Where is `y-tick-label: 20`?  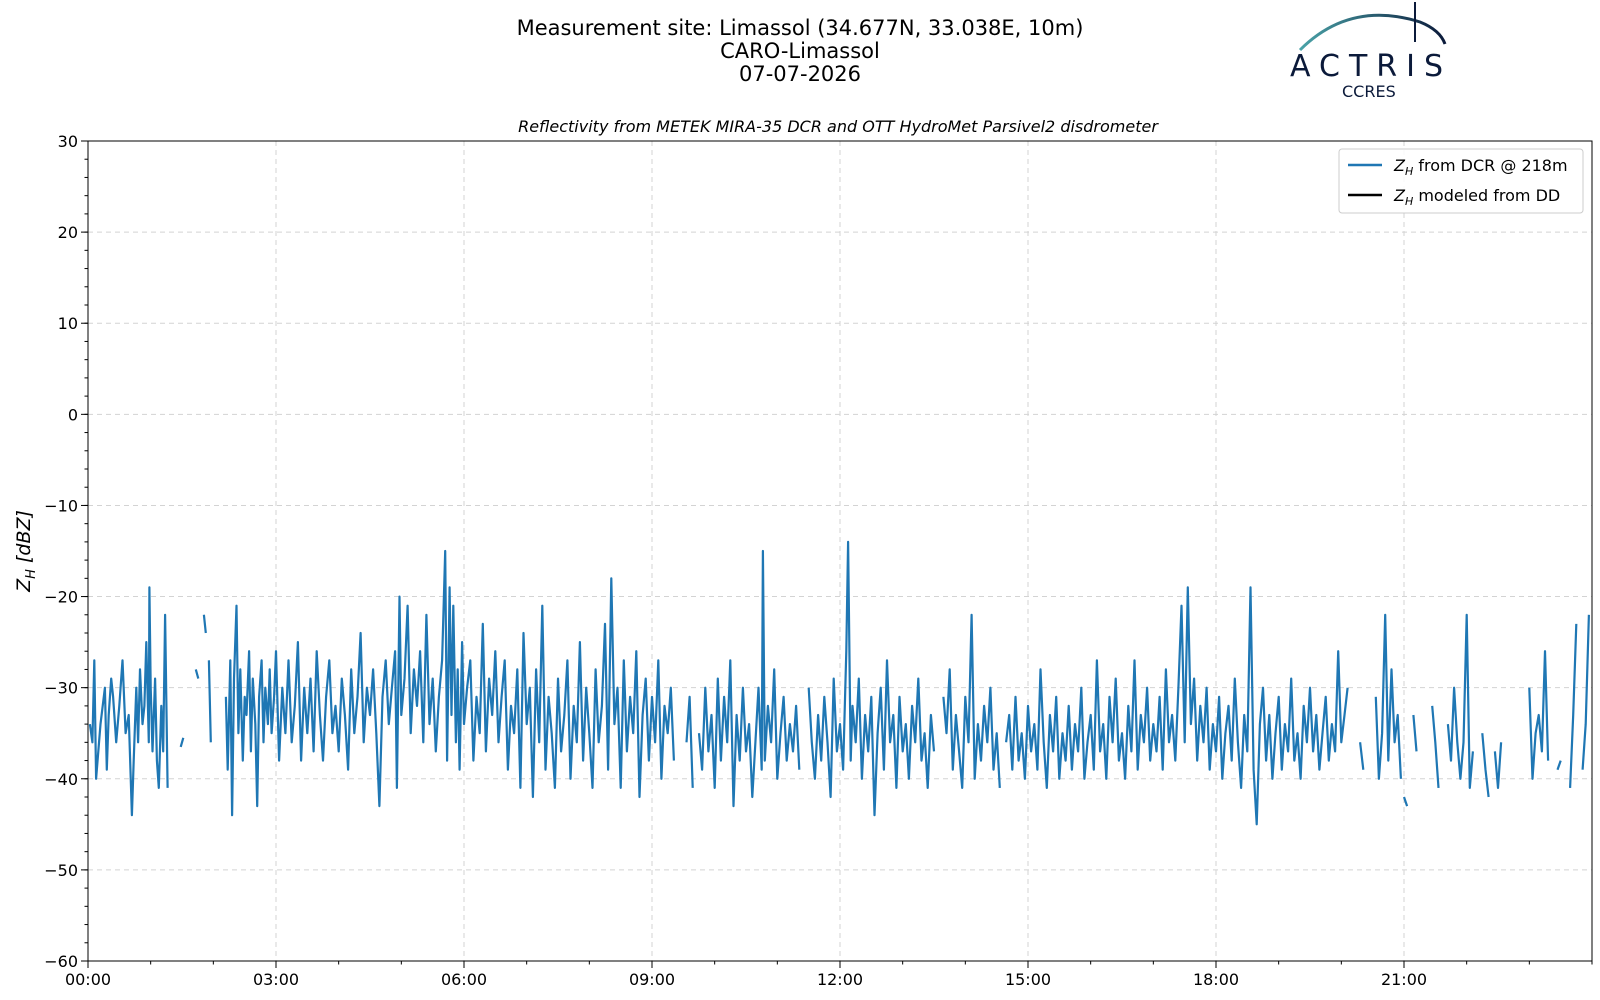 y-tick-label: 20 is located at coordinates (68, 232).